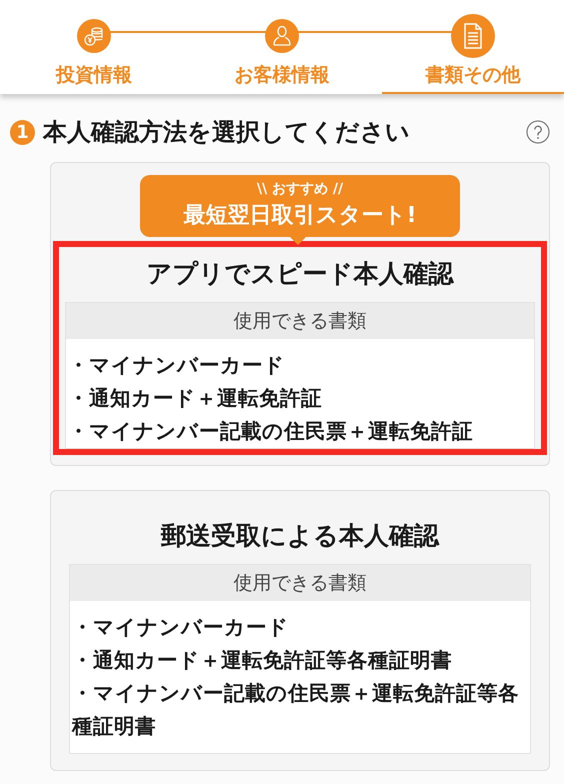  What do you see at coordinates (227, 132) in the screenshot?
I see `section-heading: 本人確認方法を選択してください` at bounding box center [227, 132].